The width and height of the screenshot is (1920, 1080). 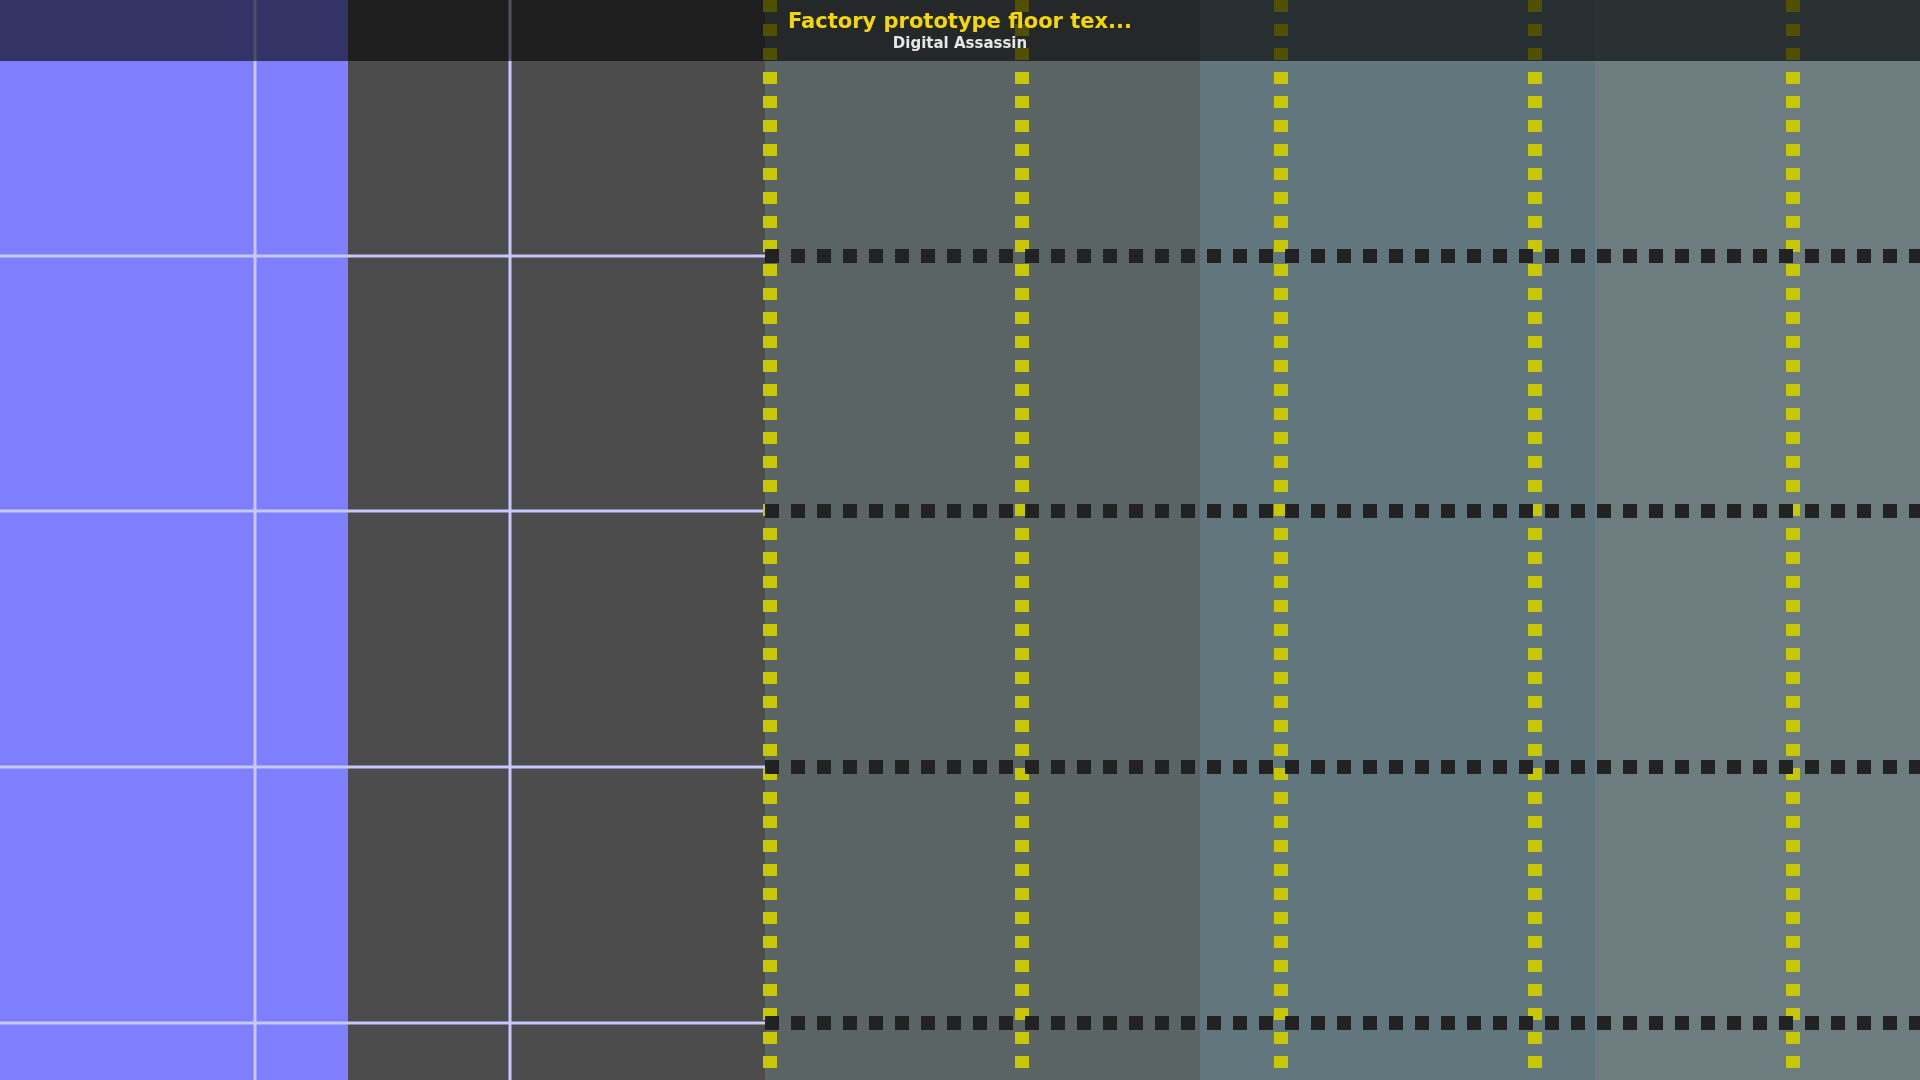 What do you see at coordinates (960, 43) in the screenshot?
I see `author-name: Digital Assassin` at bounding box center [960, 43].